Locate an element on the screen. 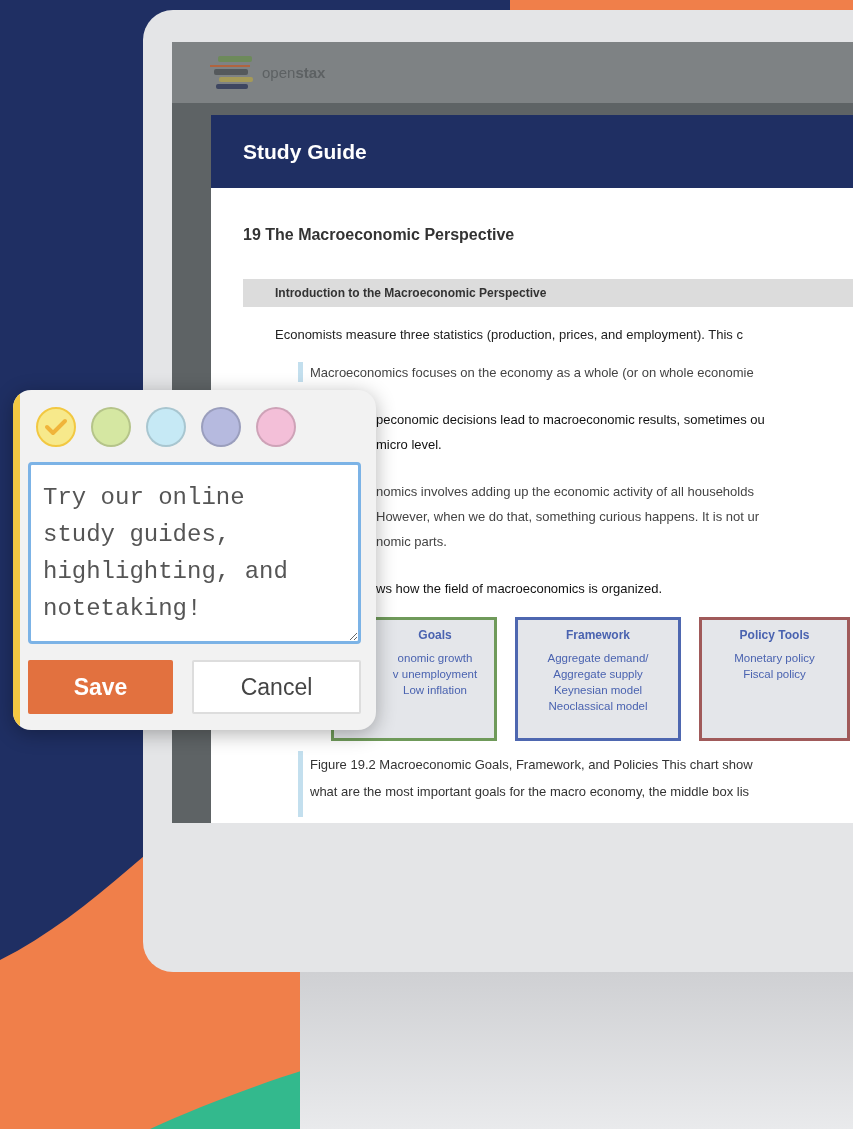  color-swatch is located at coordinates (56, 427).